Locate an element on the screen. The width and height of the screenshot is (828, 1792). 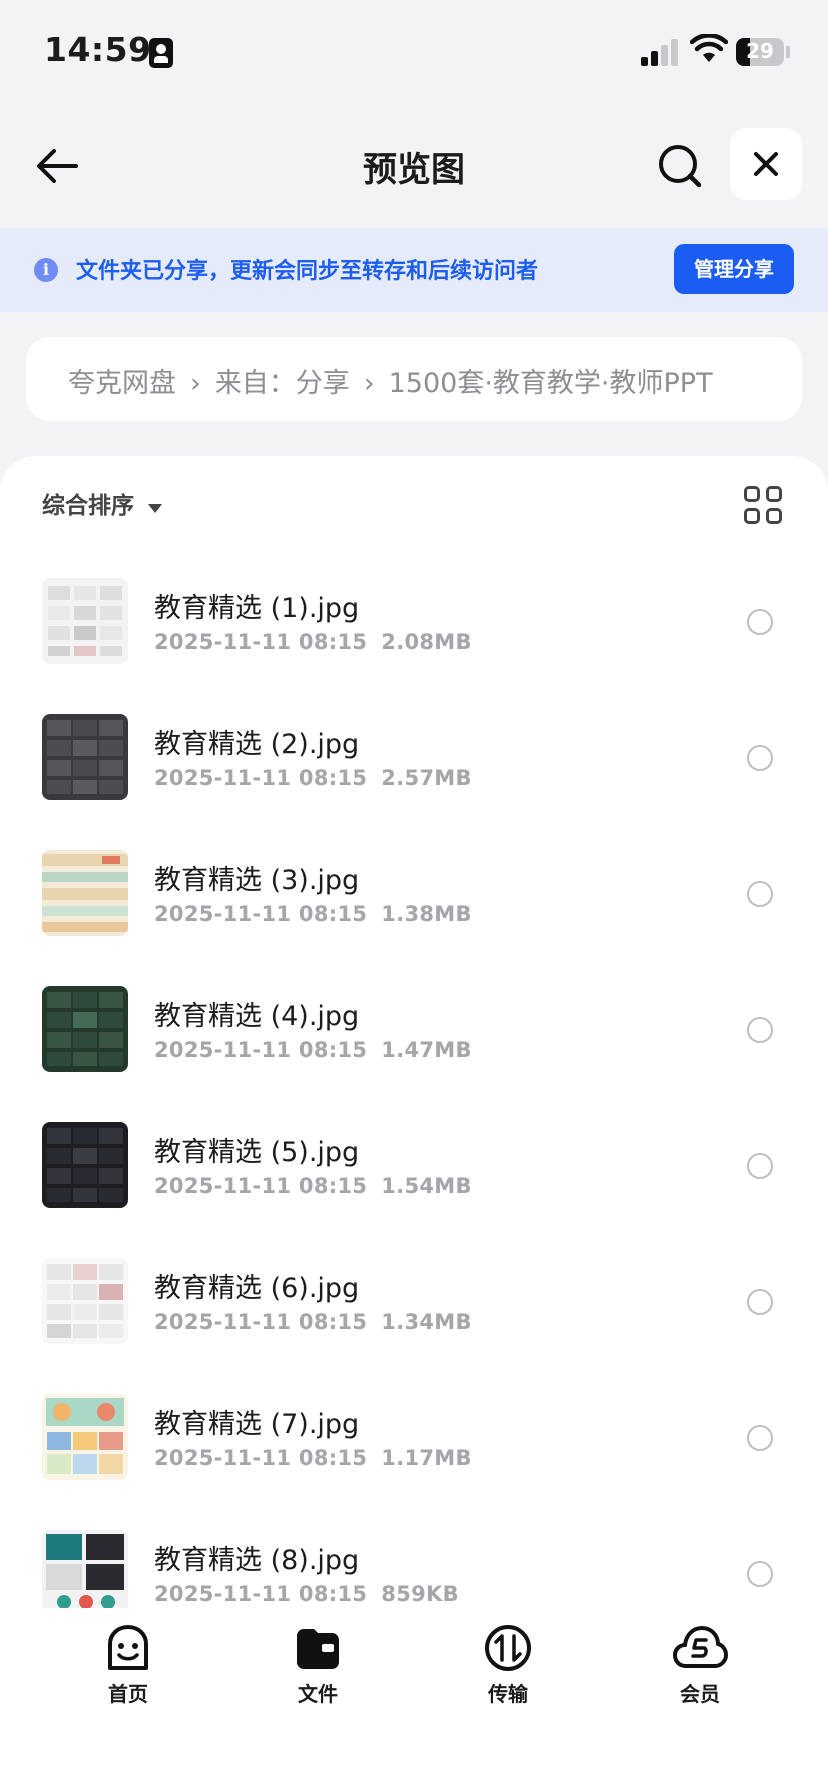
file-meta: 2025-11-11 08:15 2.57MB is located at coordinates (313, 778).